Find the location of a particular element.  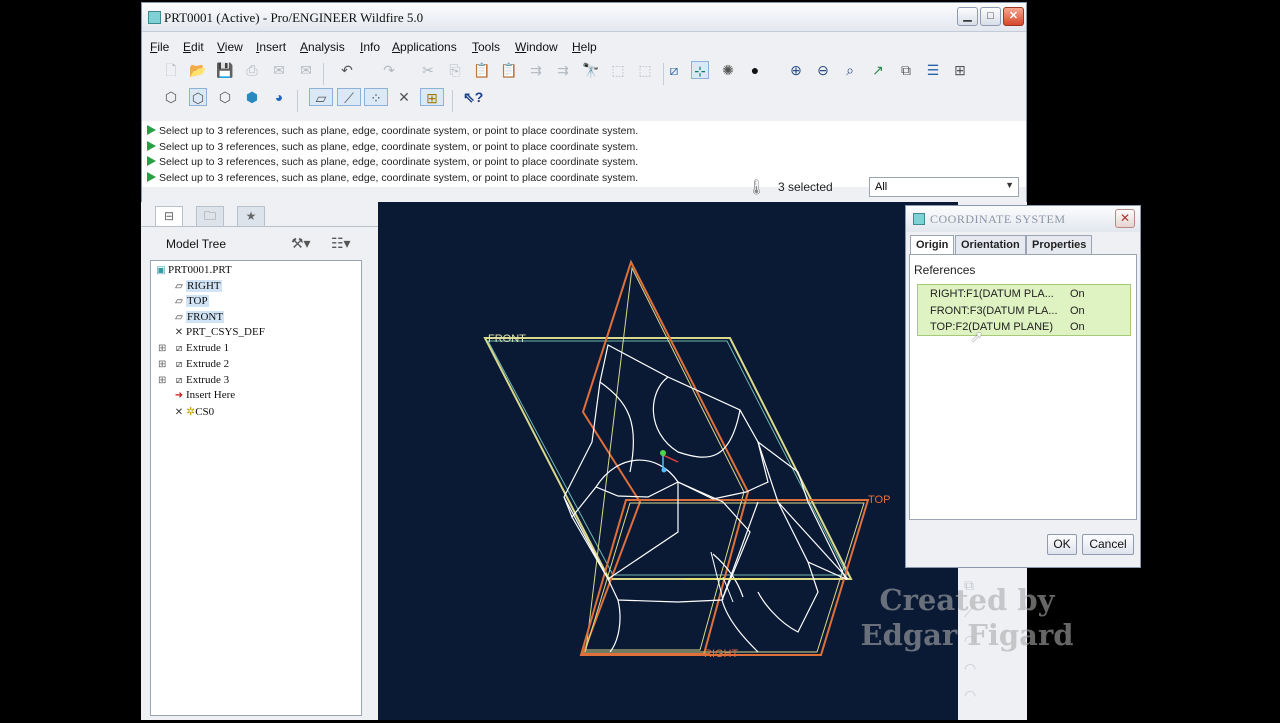

refit-icon: ⌕ is located at coordinates (850, 70).